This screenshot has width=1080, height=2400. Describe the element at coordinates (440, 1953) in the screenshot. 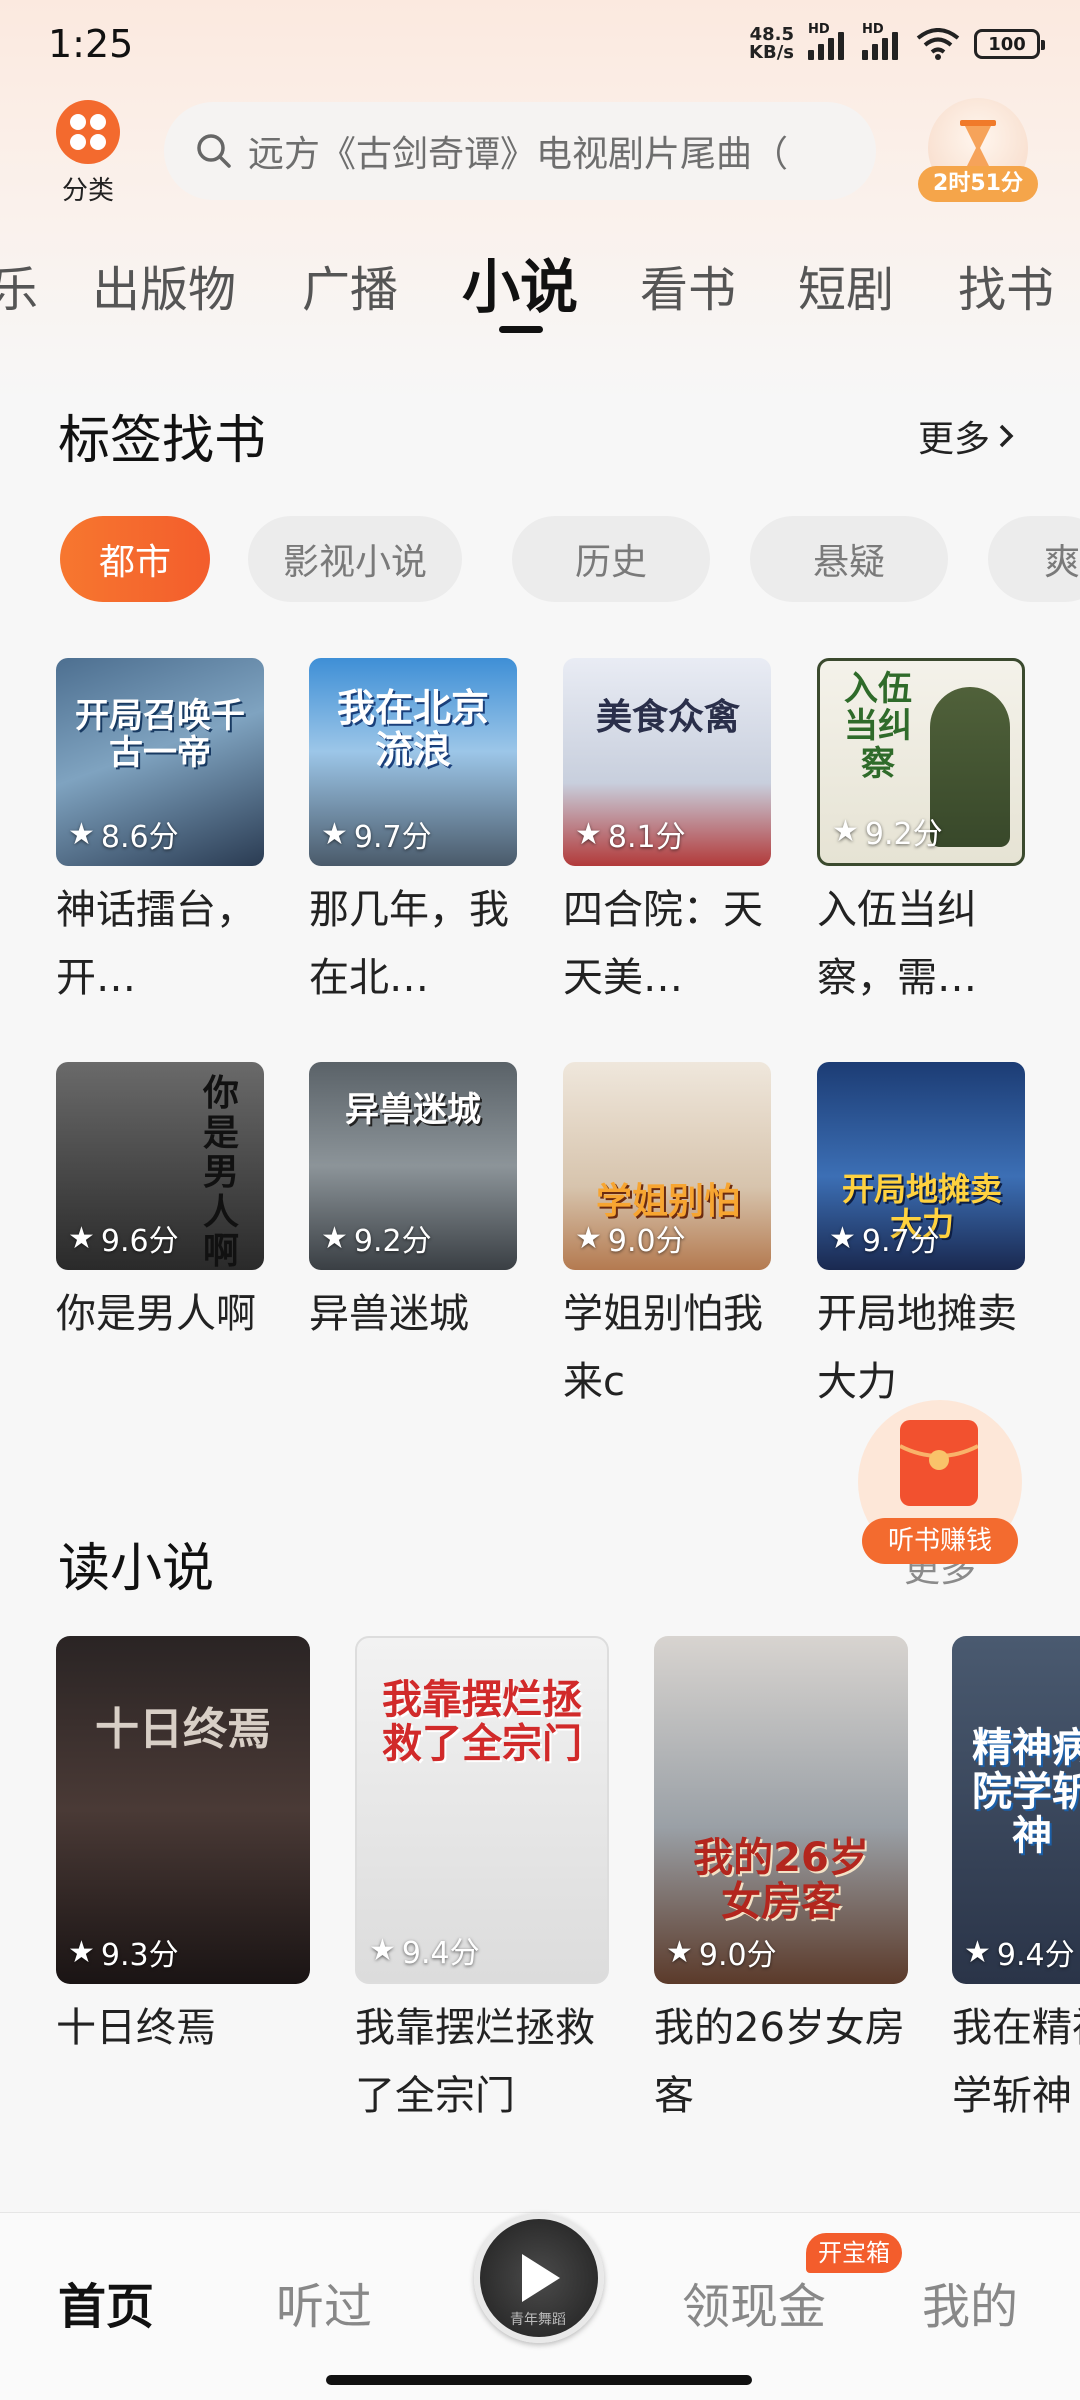

I see `rating-value: 9.4分` at that location.